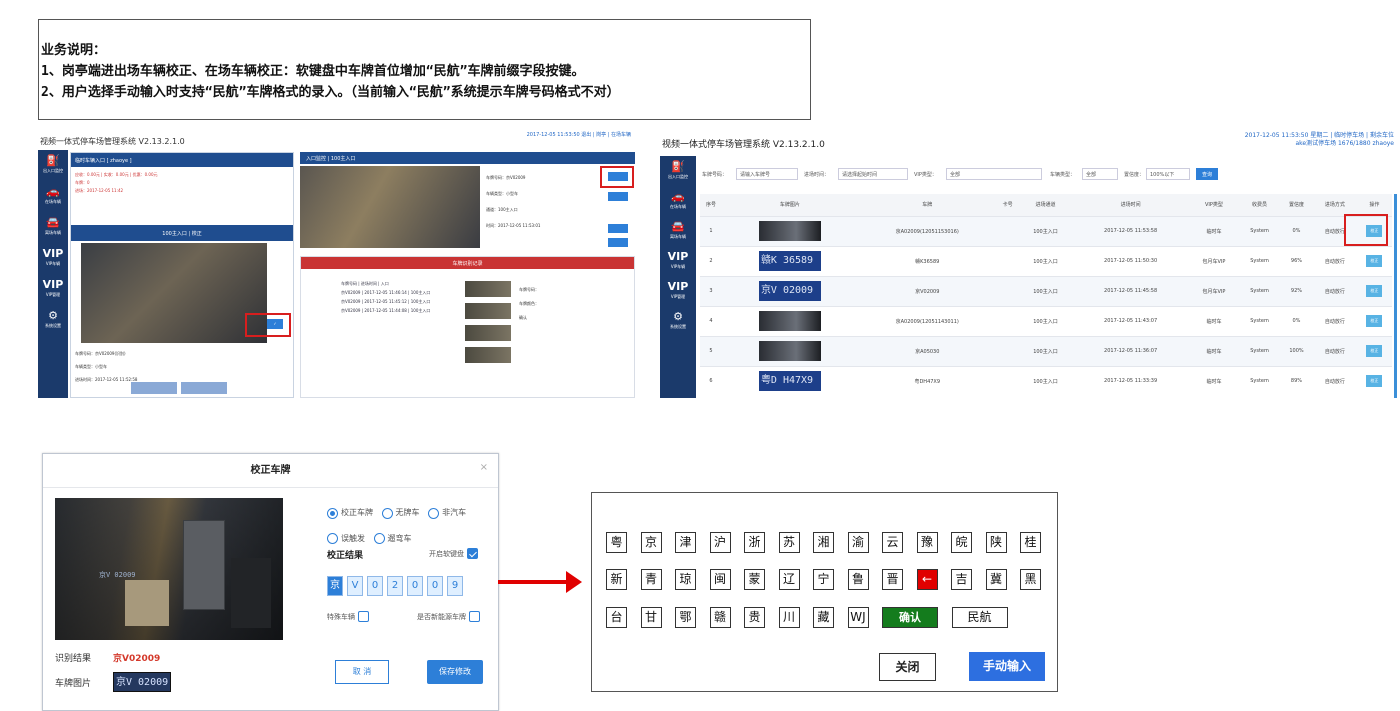 This screenshot has width=1400, height=711. Describe the element at coordinates (355, 586) in the screenshot. I see `plate-char: V` at that location.